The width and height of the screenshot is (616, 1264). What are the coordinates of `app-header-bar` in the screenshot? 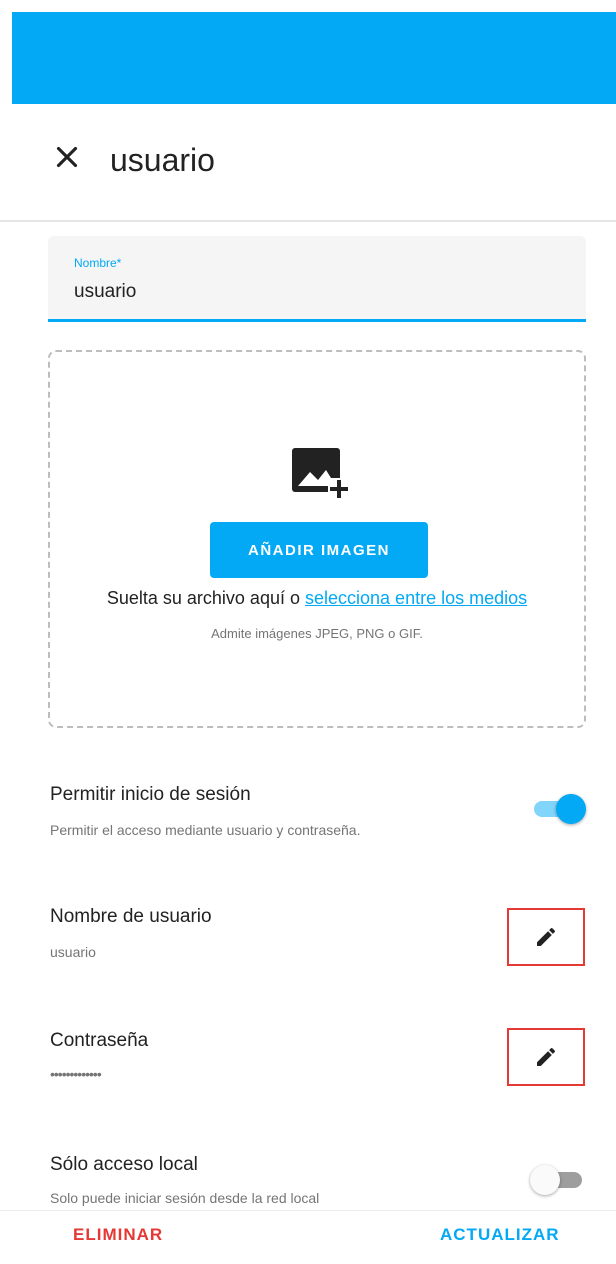 It's located at (314, 58).